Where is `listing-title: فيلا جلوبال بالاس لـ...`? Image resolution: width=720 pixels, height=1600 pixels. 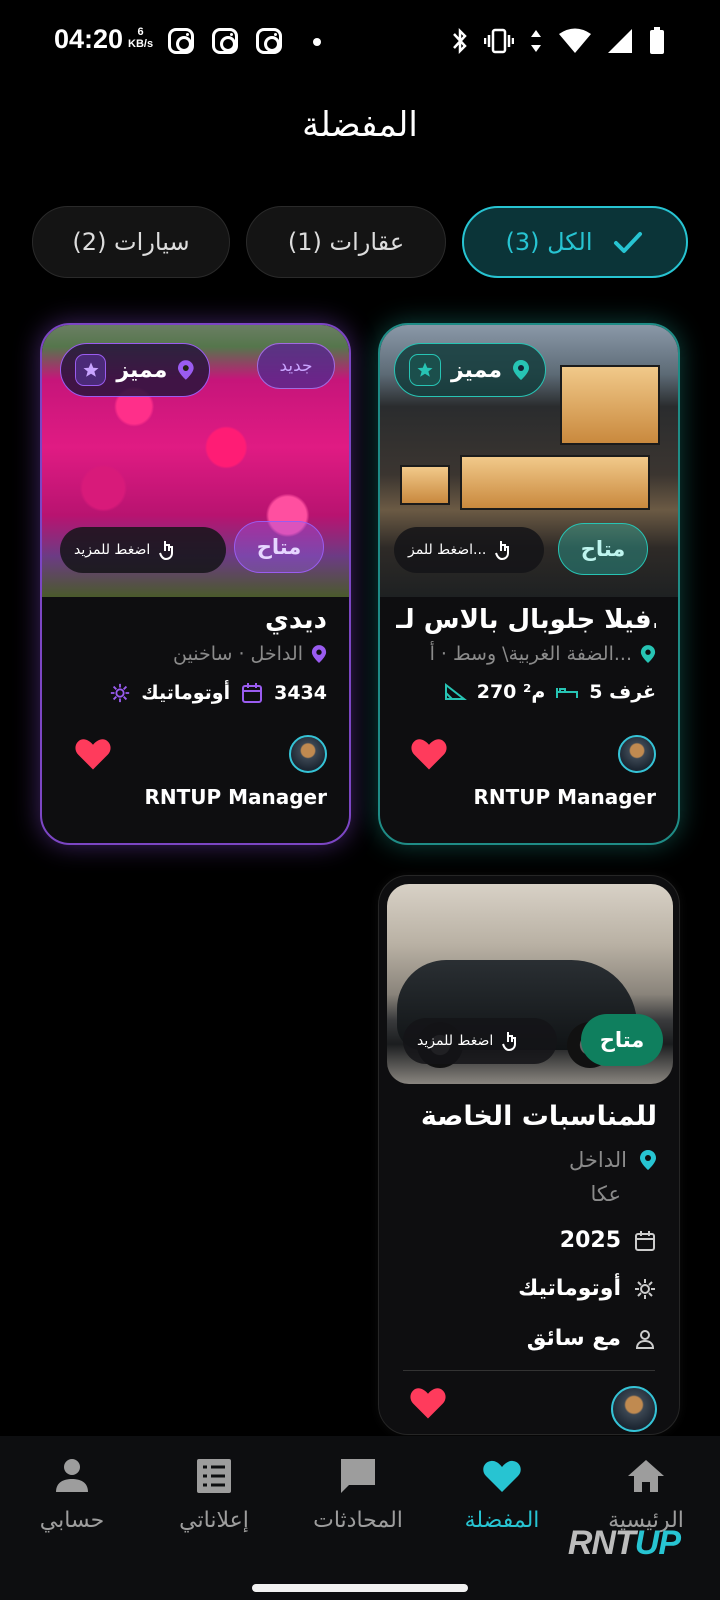
listing-title: فيلا جلوبال بالاس لـ... is located at coordinates (526, 620).